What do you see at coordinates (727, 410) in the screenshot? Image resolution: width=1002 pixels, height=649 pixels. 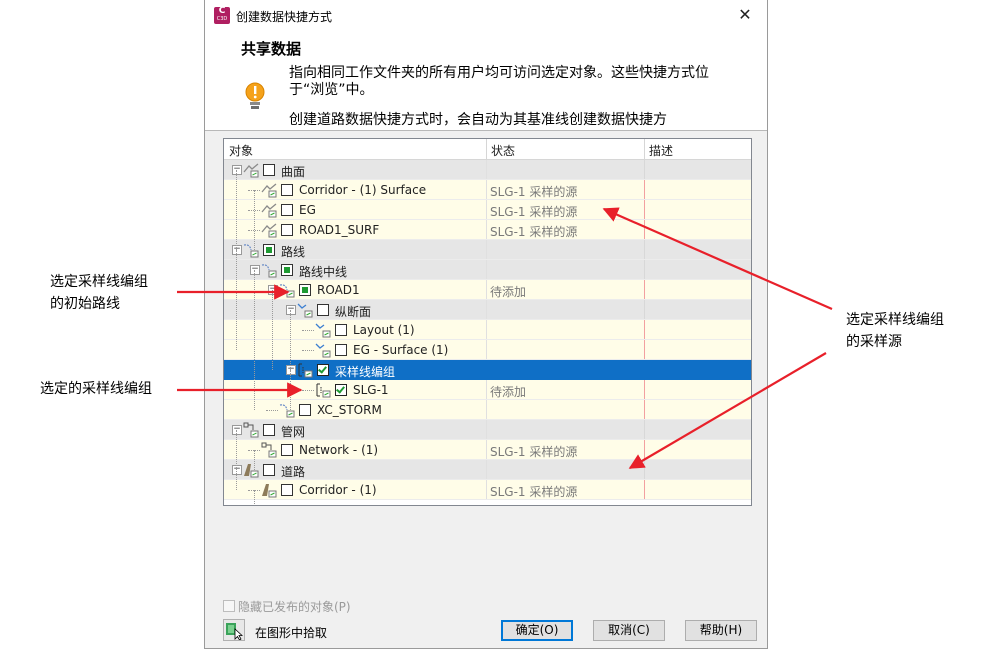 I see `arrow-to-network-sources` at bounding box center [727, 410].